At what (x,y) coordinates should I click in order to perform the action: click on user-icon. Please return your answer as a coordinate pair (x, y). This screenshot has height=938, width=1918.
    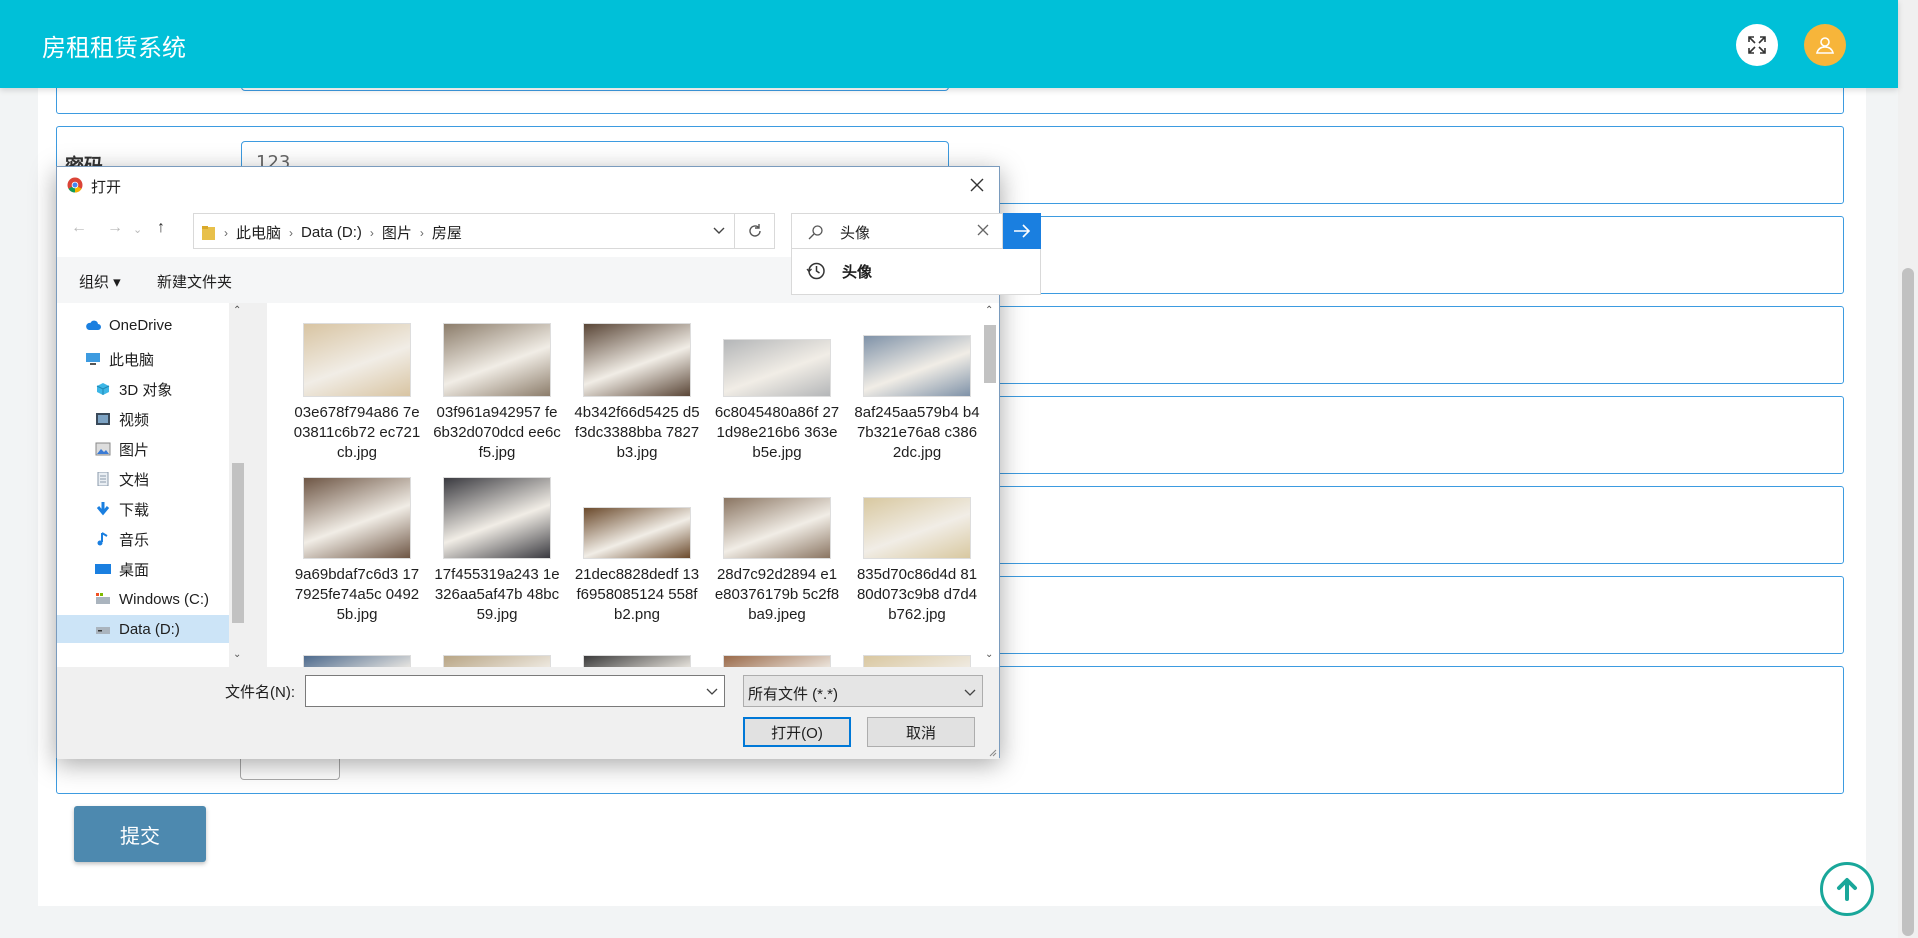
    Looking at the image, I should click on (1825, 45).